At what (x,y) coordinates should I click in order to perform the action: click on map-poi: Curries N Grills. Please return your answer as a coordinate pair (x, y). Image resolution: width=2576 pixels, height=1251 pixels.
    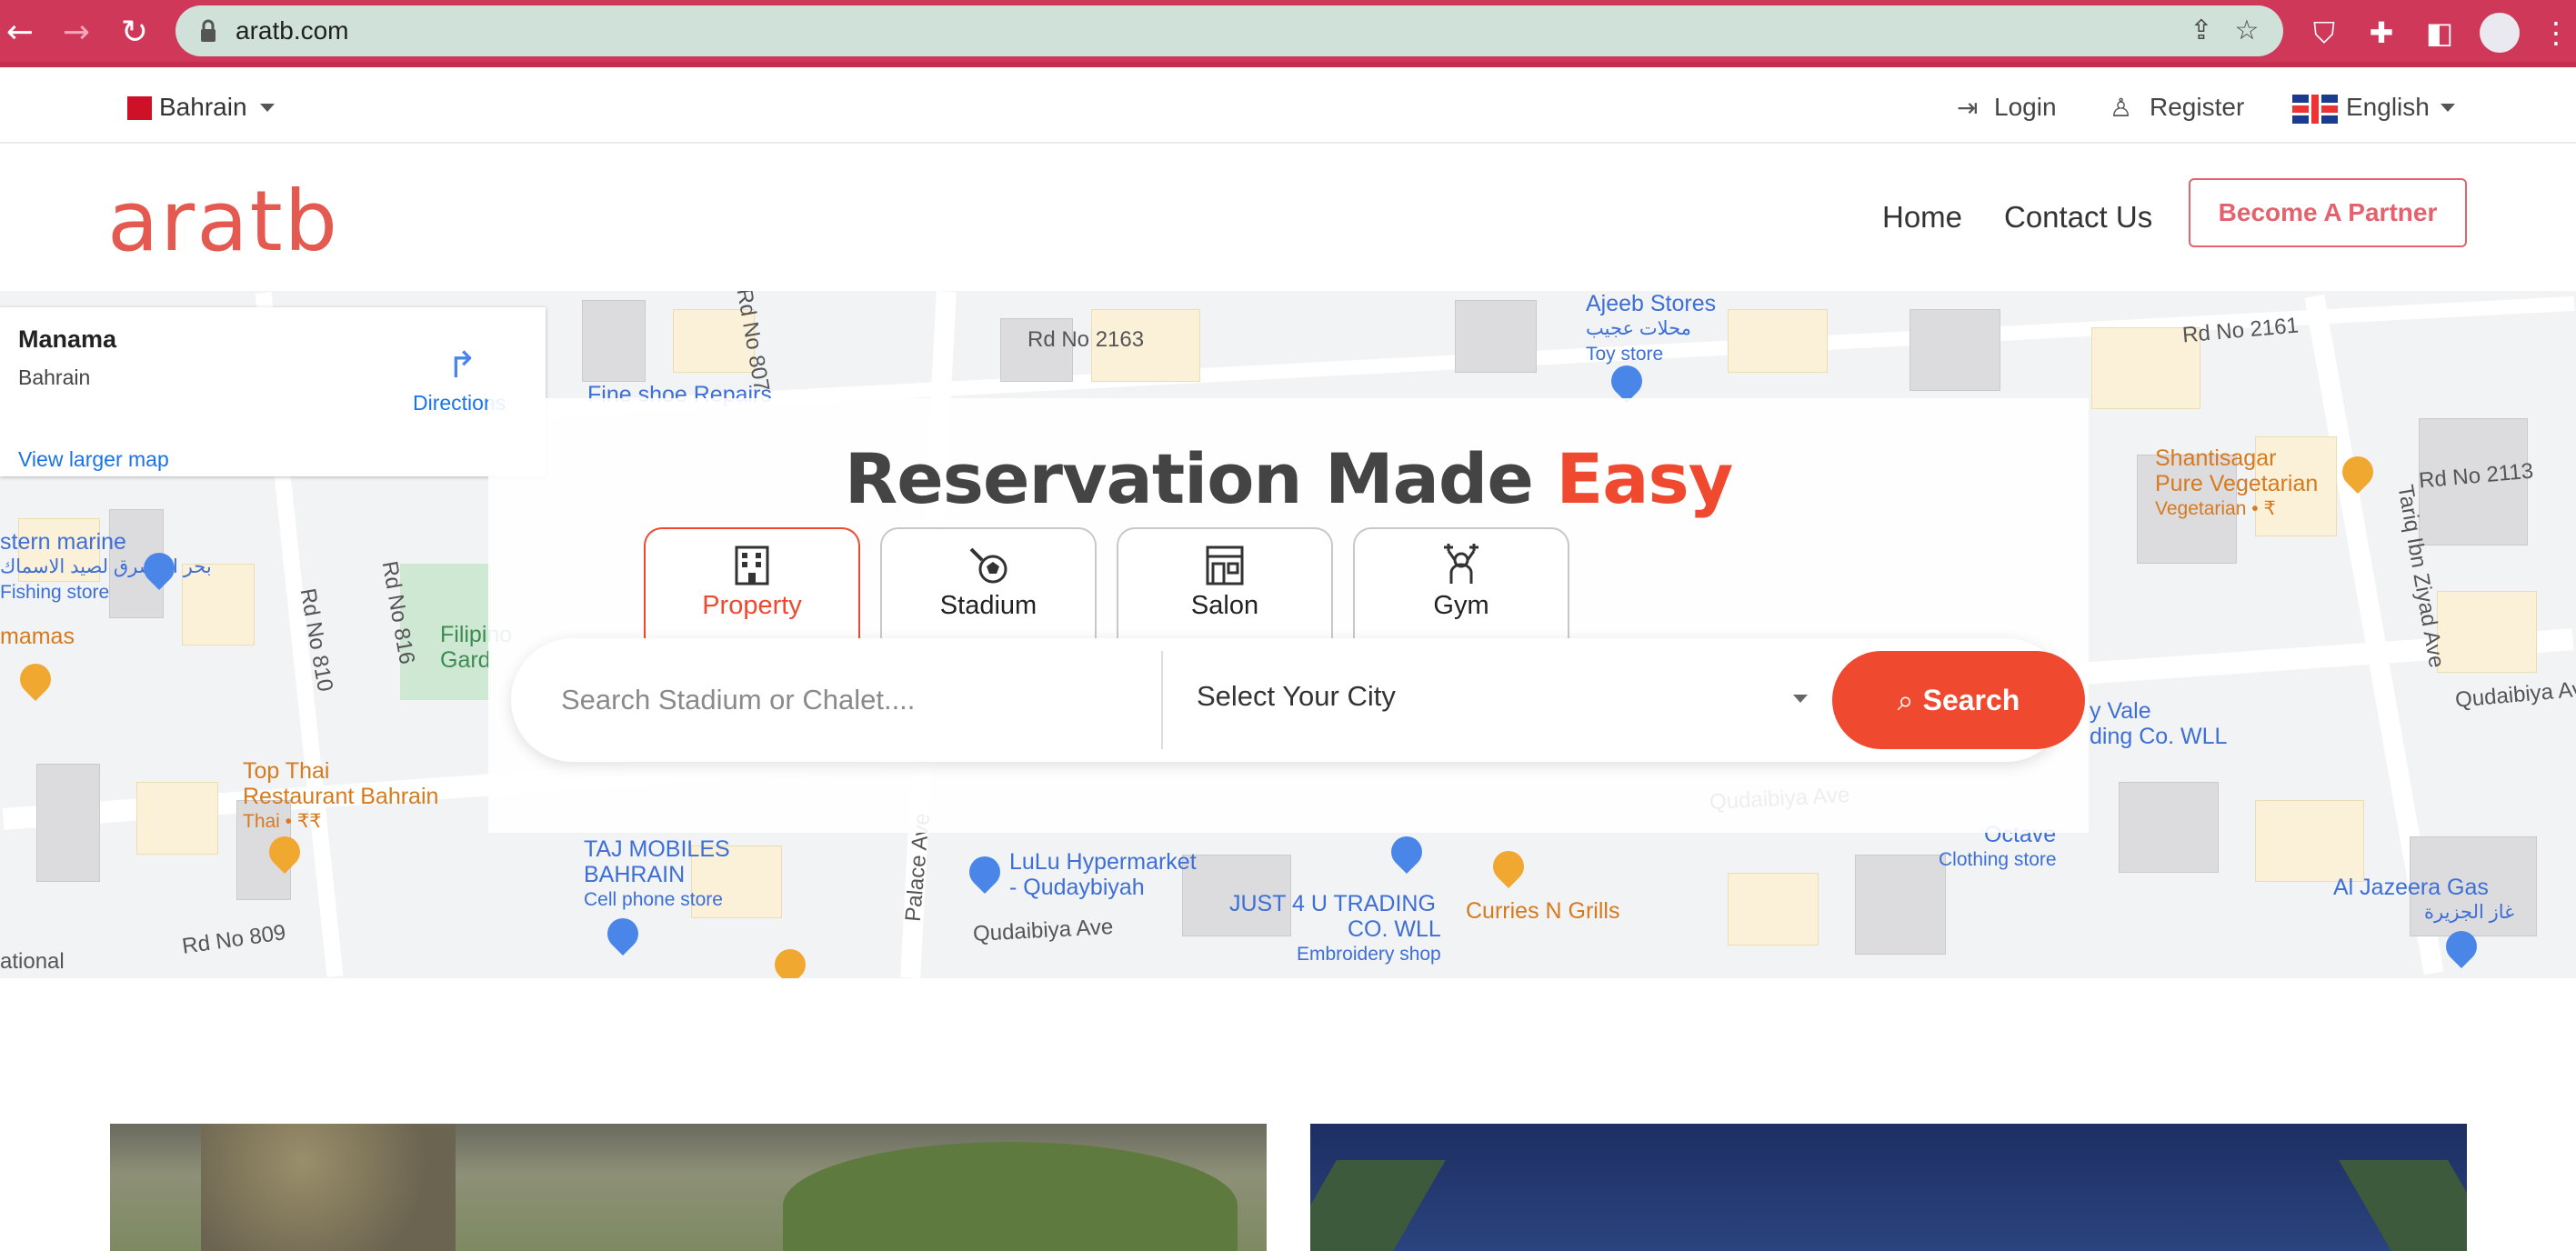
    Looking at the image, I should click on (1543, 911).